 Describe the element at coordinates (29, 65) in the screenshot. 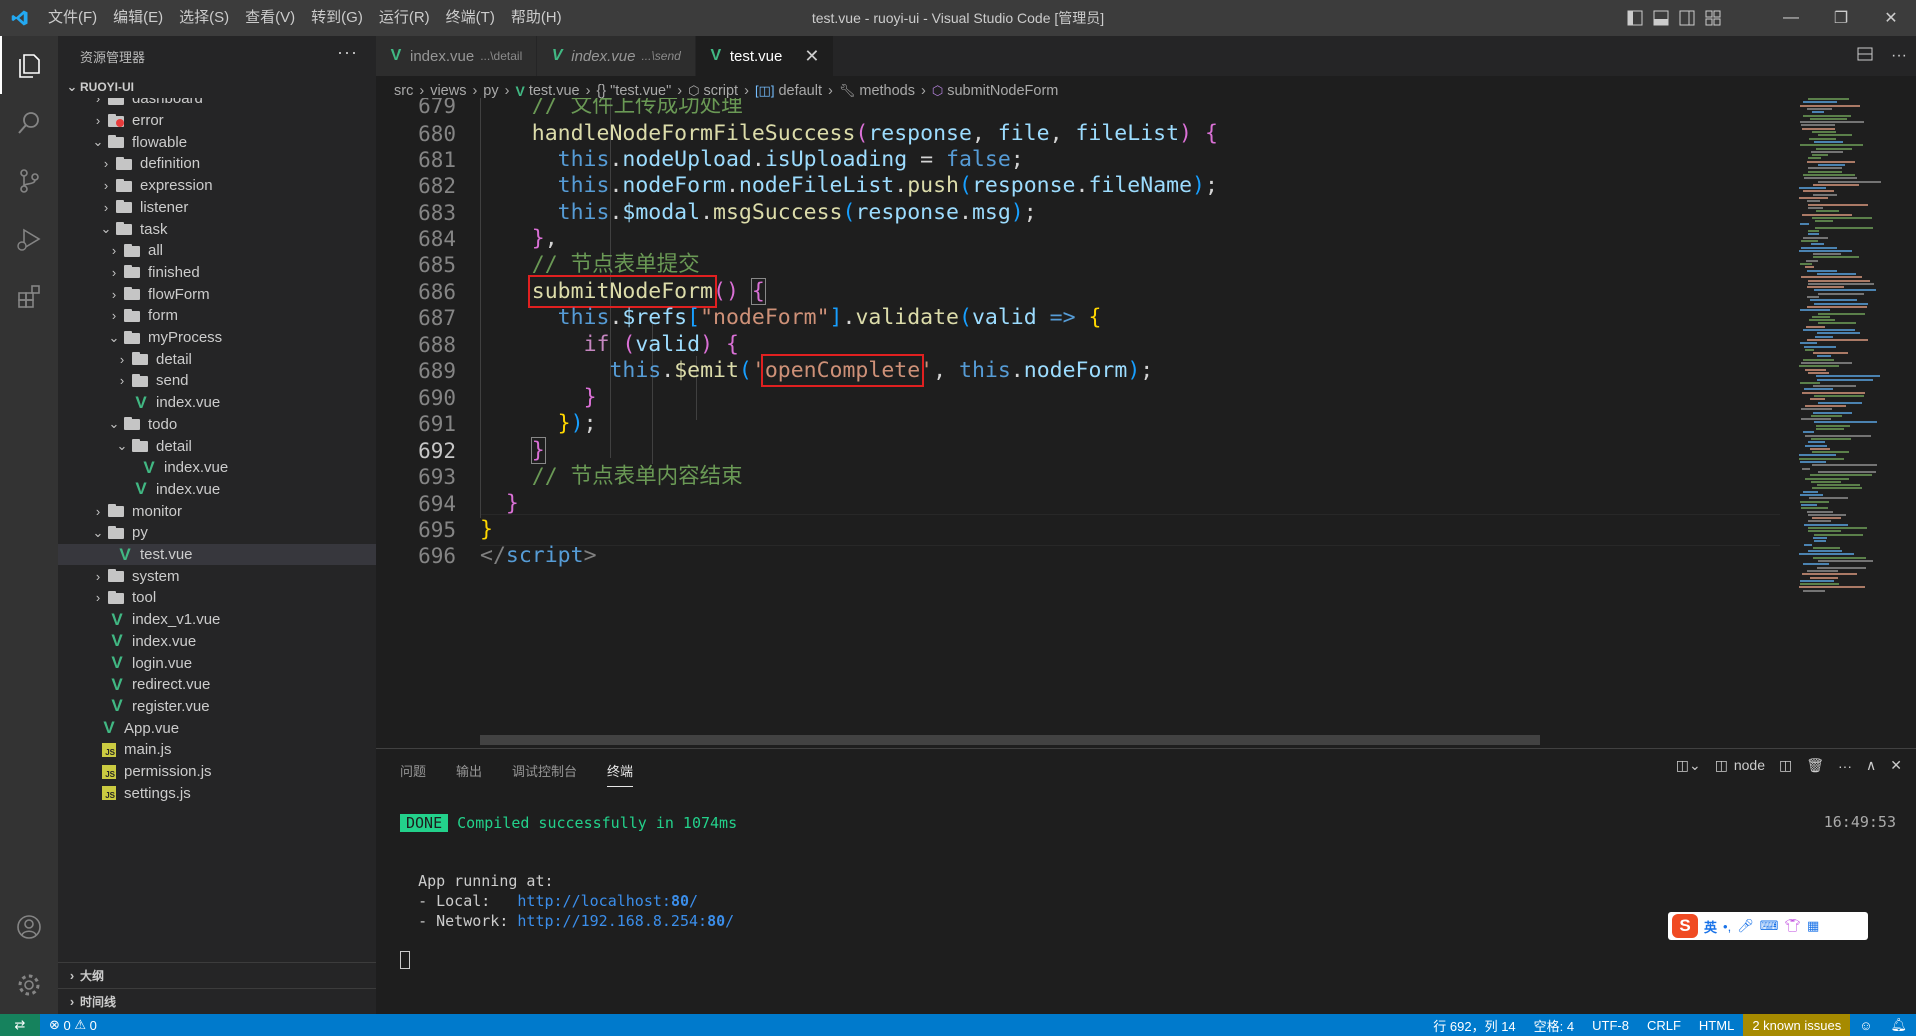

I see `explorer-icon` at that location.